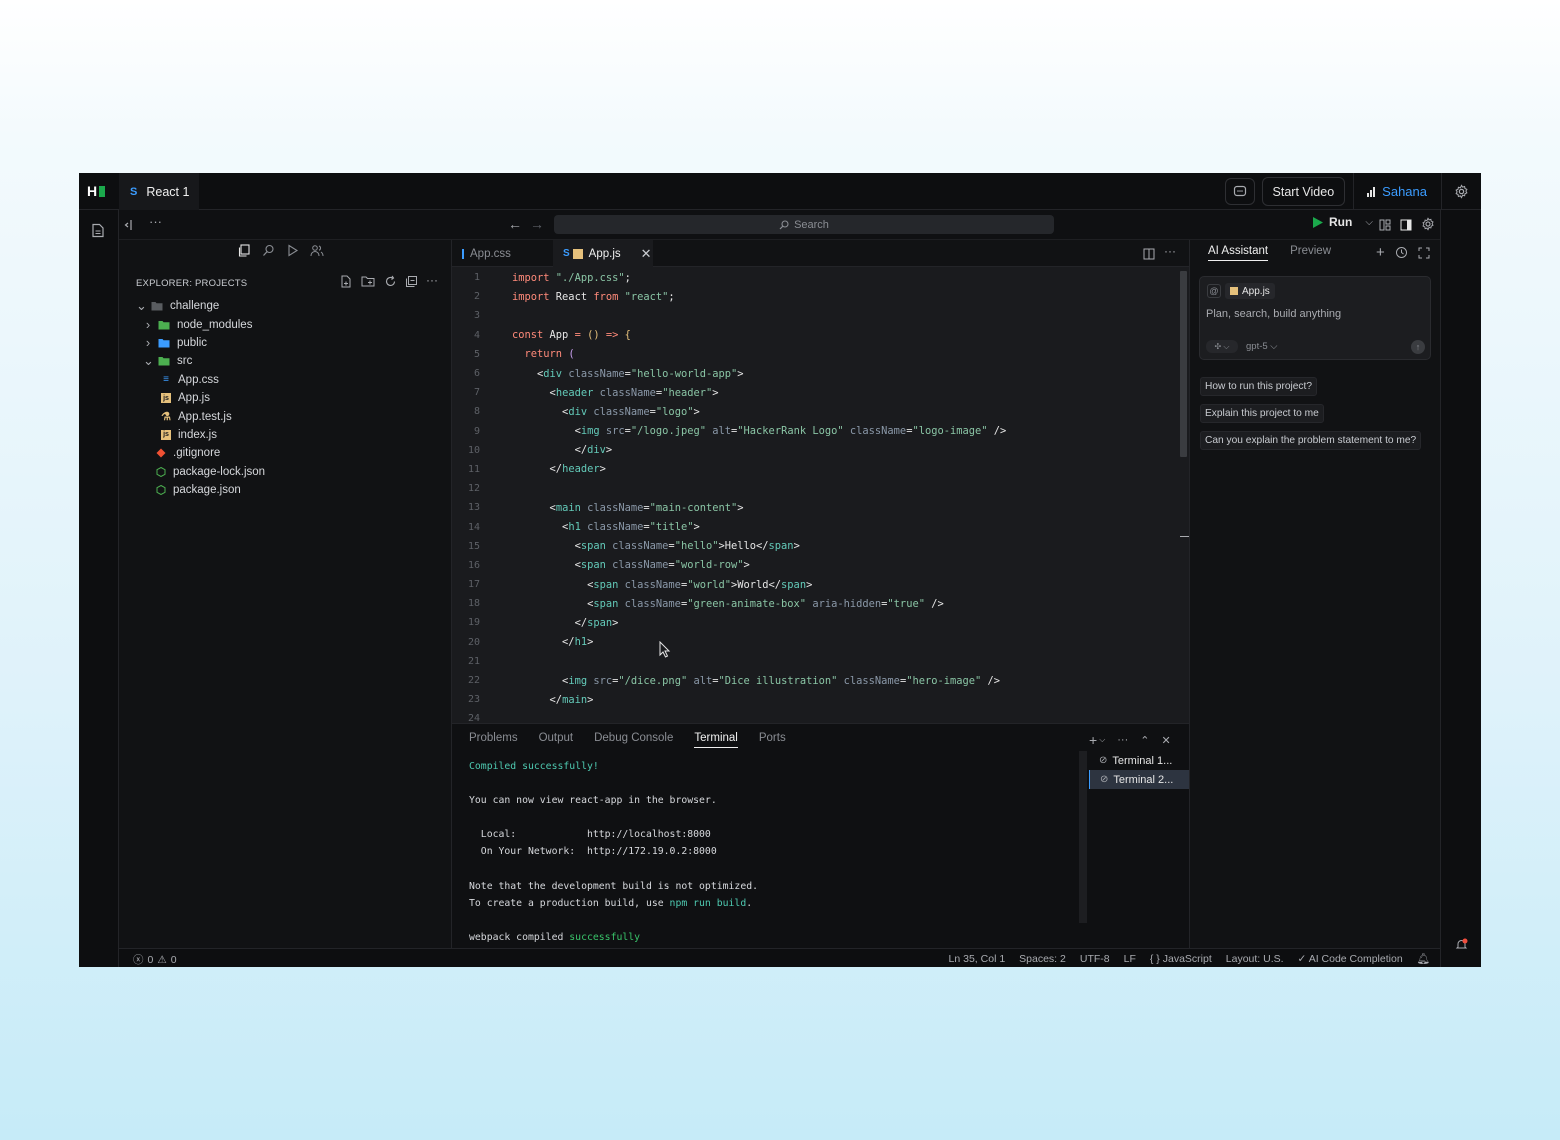 The width and height of the screenshot is (1560, 1140). I want to click on tree-item: ⚗ App.test.js, so click(285, 416).